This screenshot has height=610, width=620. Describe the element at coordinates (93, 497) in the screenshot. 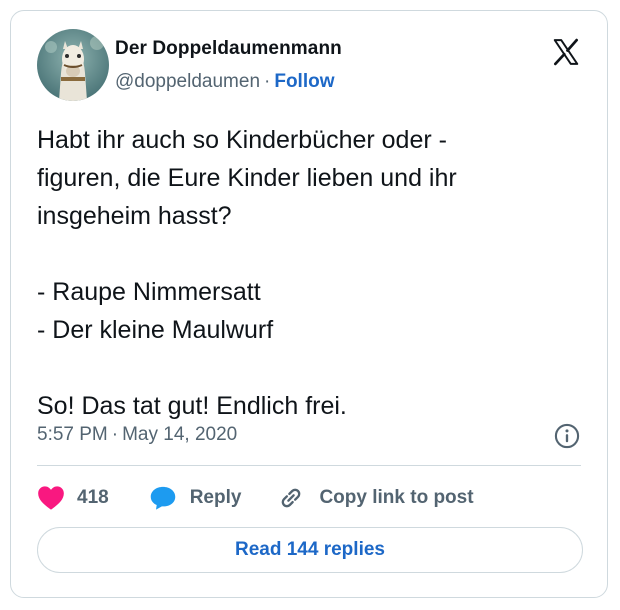

I see `like-count: 418` at that location.